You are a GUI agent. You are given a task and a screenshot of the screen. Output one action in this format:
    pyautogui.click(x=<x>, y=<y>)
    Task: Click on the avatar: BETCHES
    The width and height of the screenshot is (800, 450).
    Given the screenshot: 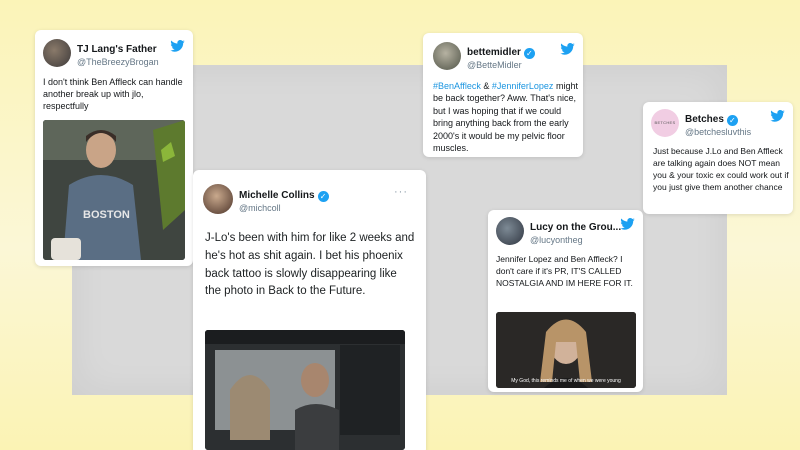 What is the action you would take?
    pyautogui.click(x=665, y=122)
    